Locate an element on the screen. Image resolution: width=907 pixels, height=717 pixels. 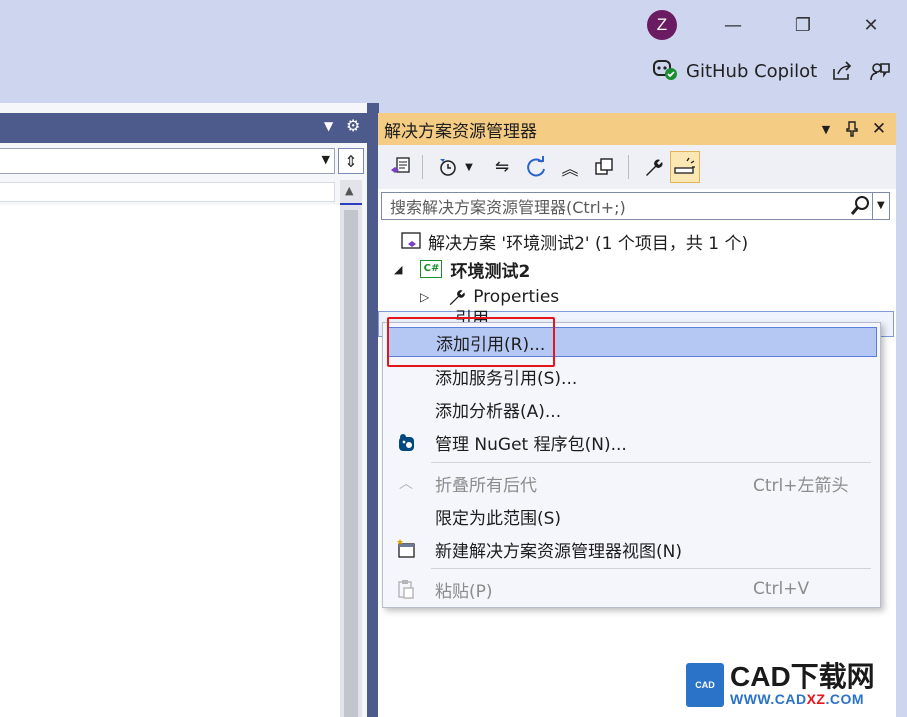
split-icon: ⇕ is located at coordinates (351, 161).